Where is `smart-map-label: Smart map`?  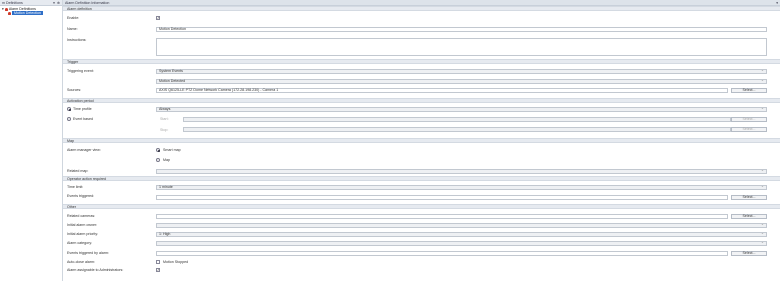 smart-map-label: Smart map is located at coordinates (172, 150).